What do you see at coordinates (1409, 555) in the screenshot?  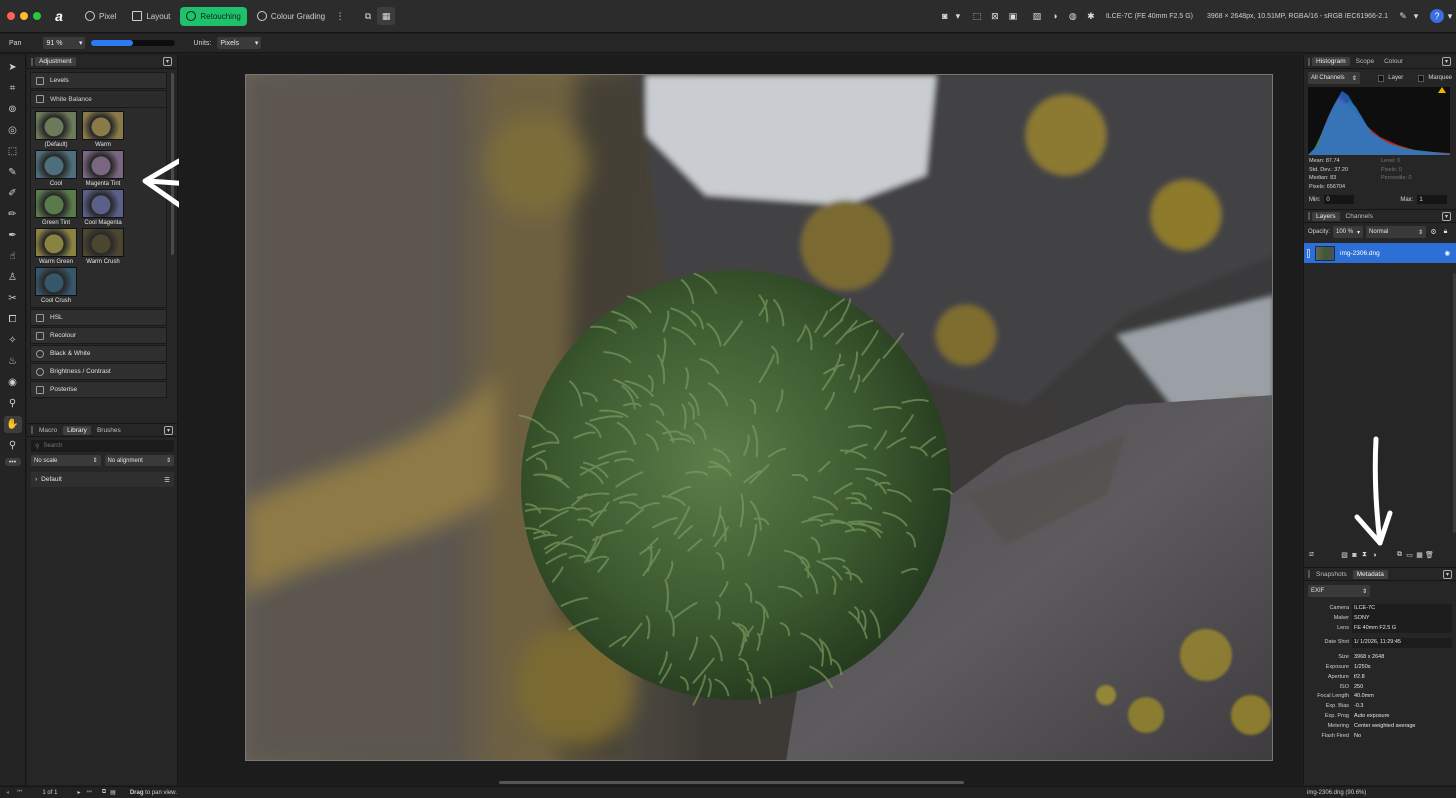 I see `add-group-icon: ▭` at bounding box center [1409, 555].